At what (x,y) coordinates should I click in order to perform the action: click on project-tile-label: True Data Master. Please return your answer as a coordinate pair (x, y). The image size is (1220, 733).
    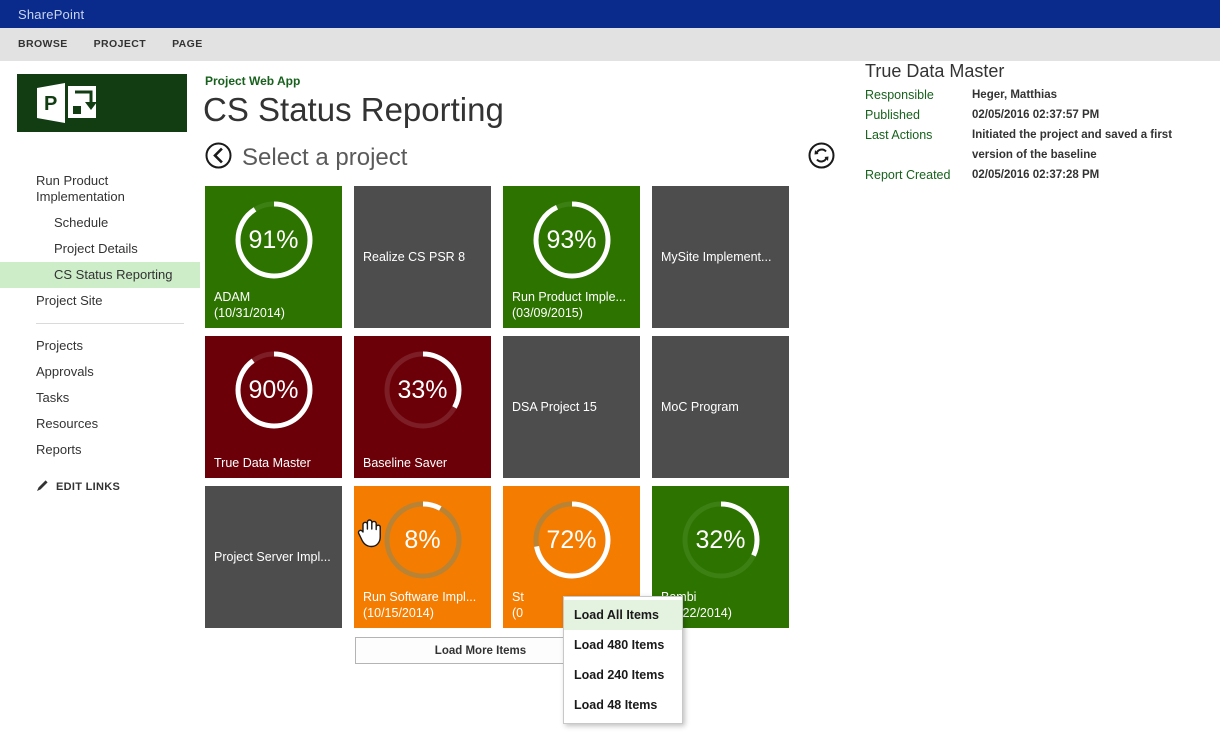
    Looking at the image, I should click on (275, 463).